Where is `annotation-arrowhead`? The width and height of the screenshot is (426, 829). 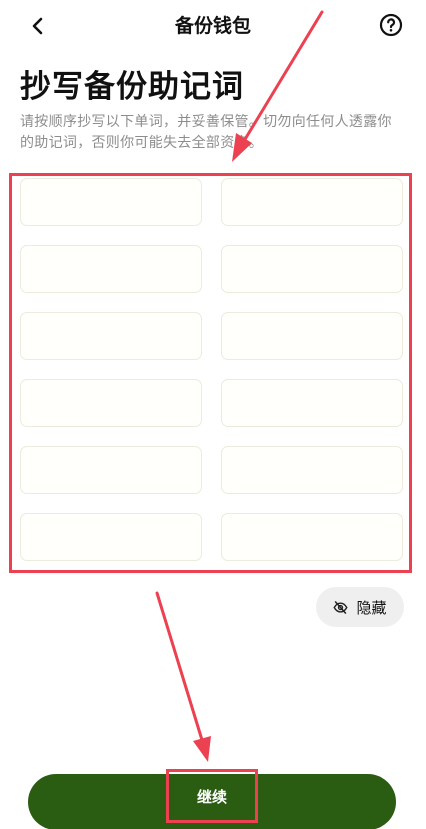 annotation-arrowhead is located at coordinates (202, 749).